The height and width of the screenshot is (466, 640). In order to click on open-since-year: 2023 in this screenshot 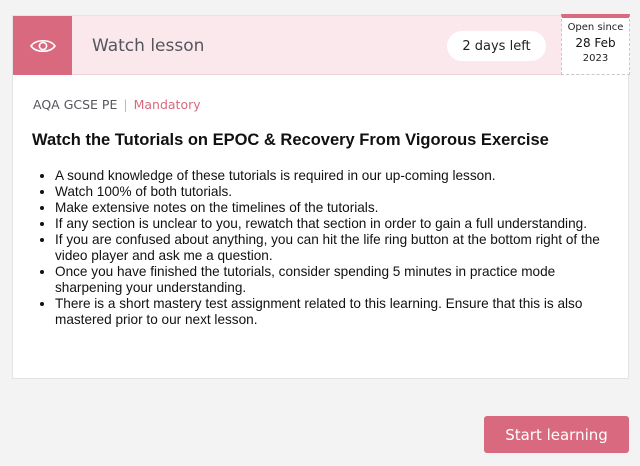, I will do `click(595, 58)`.